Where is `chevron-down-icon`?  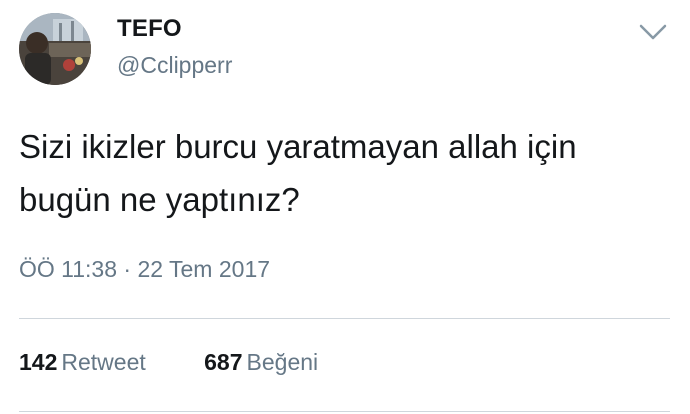 chevron-down-icon is located at coordinates (653, 32).